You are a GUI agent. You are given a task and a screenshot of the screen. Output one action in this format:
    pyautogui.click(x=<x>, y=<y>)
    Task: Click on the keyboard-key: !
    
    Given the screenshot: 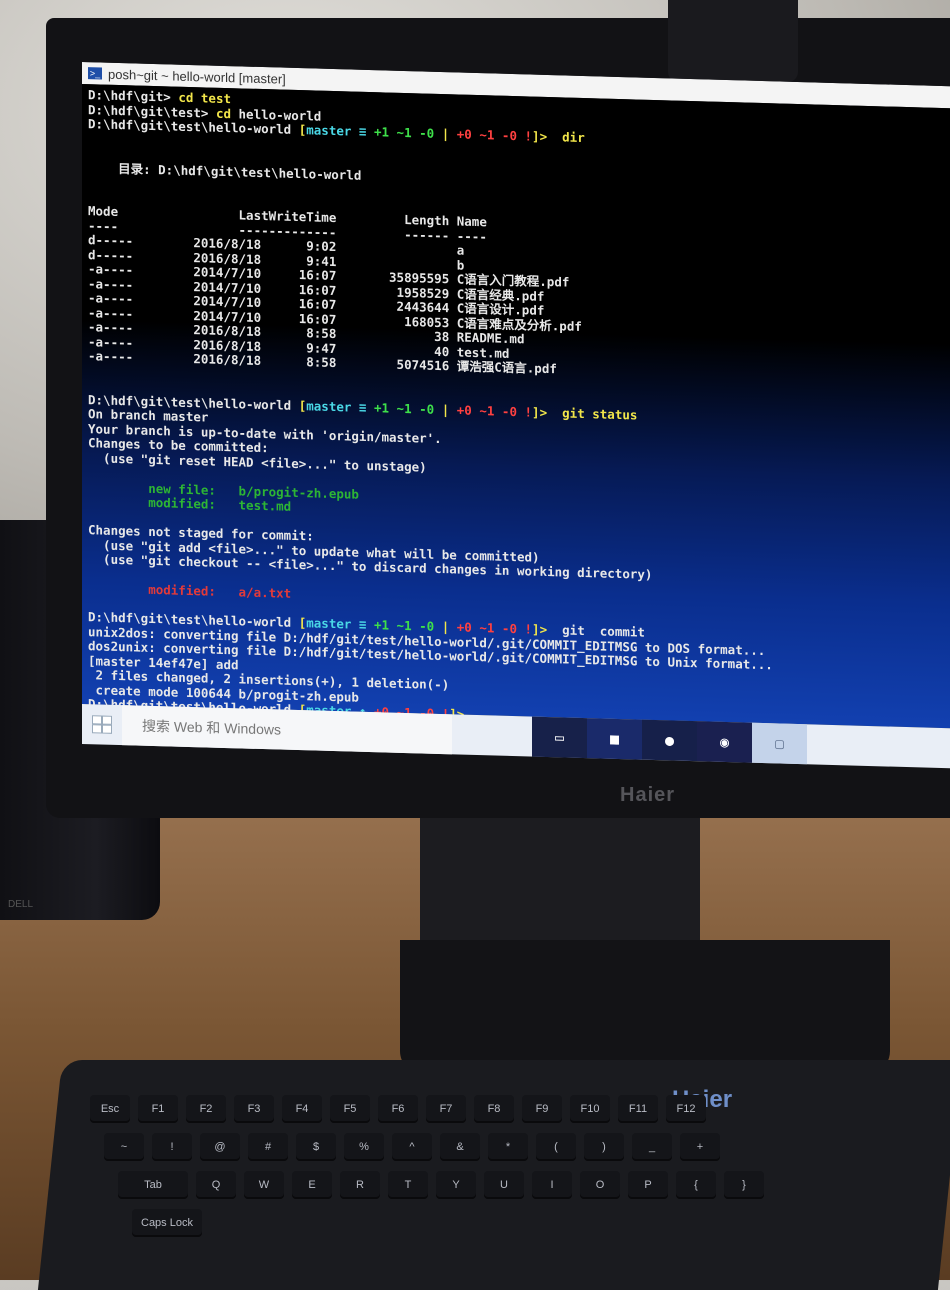 What is the action you would take?
    pyautogui.click(x=172, y=1147)
    